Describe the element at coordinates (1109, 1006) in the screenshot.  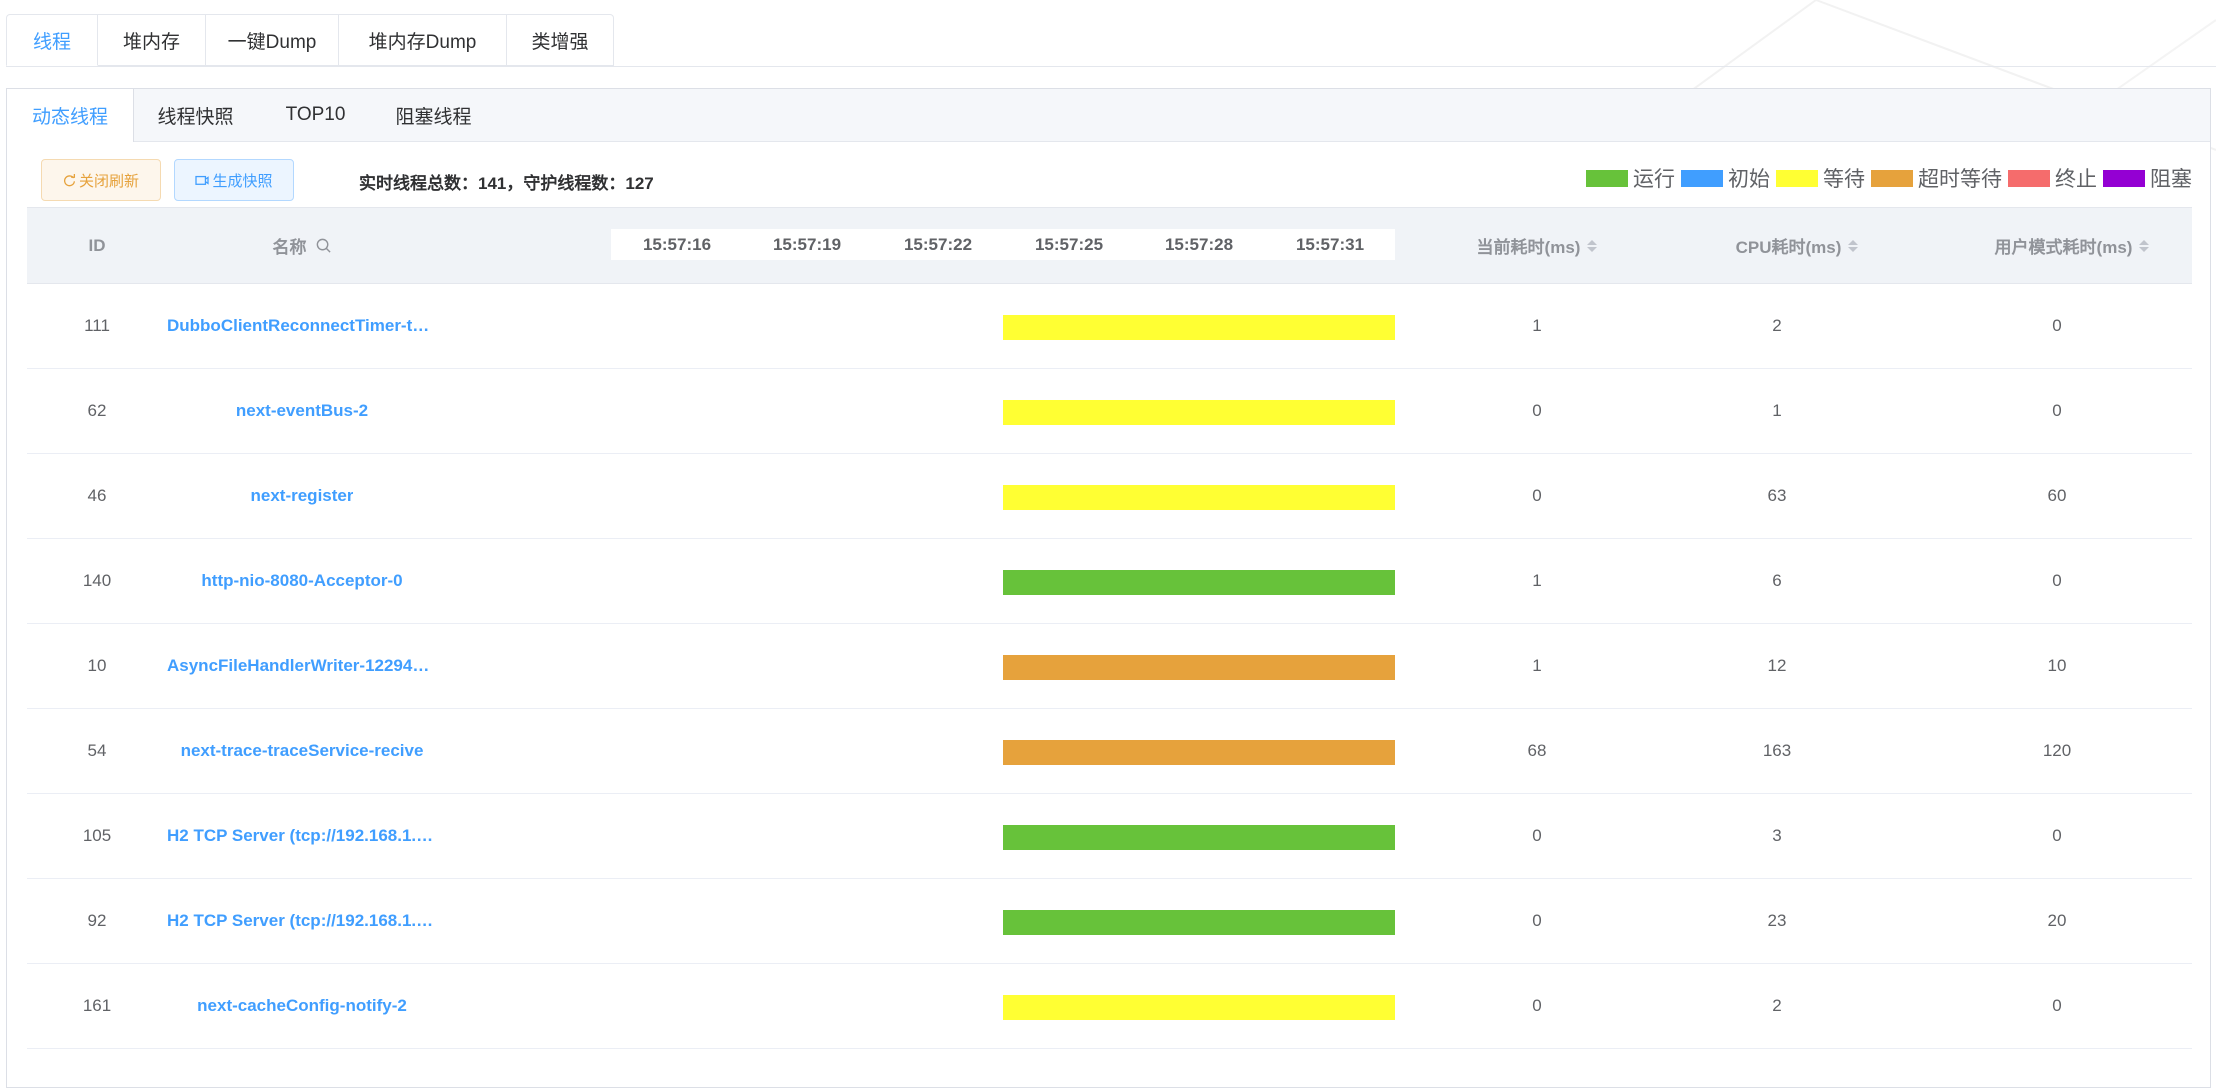
I see `table-row: 161 next-cacheConfig-notify-2 0 2 0` at that location.